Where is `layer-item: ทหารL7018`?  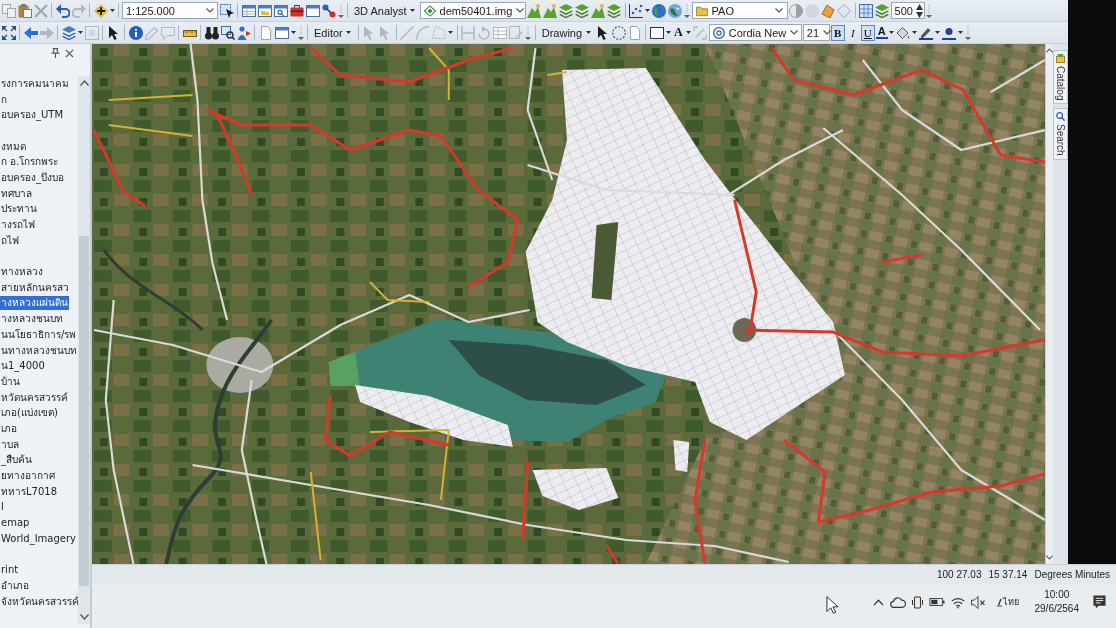
layer-item: ทหารL7018 is located at coordinates (29, 491).